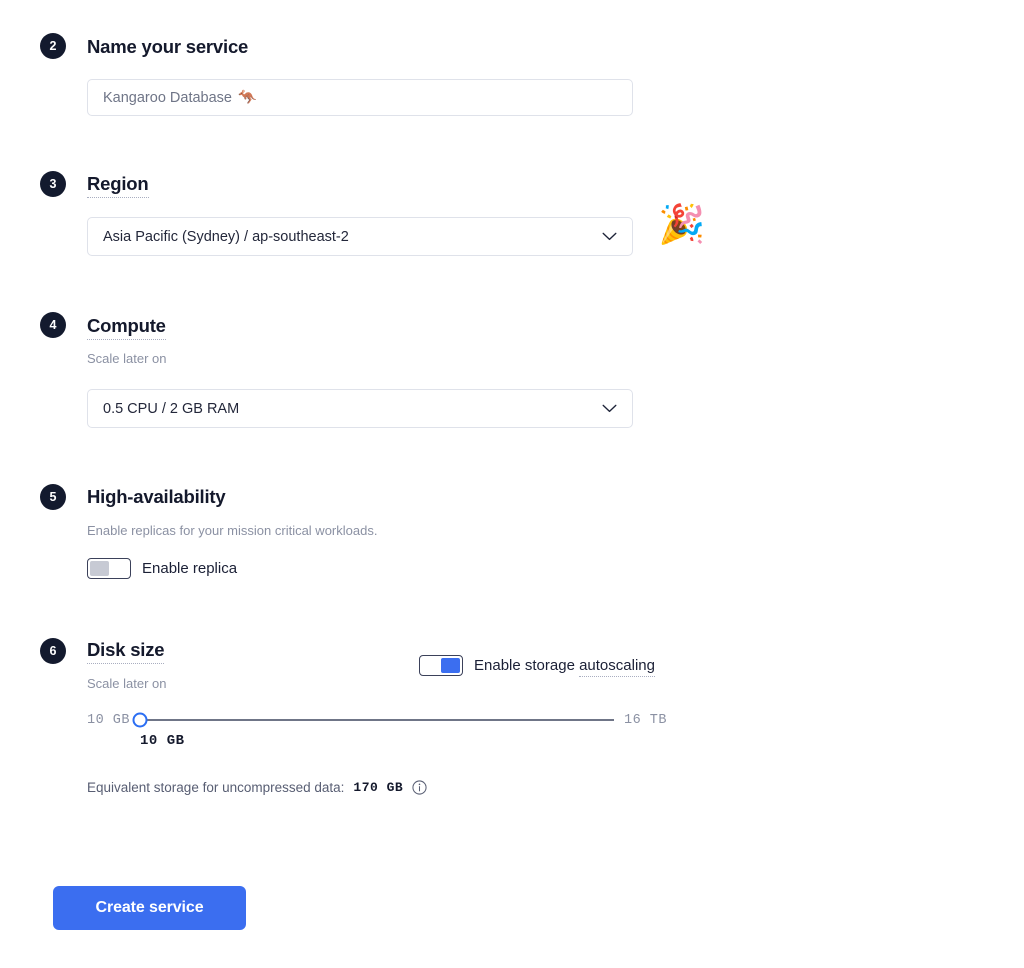 The width and height of the screenshot is (1024, 968). I want to click on disk-size-slider: 10 GB 16 TB, so click(377, 720).